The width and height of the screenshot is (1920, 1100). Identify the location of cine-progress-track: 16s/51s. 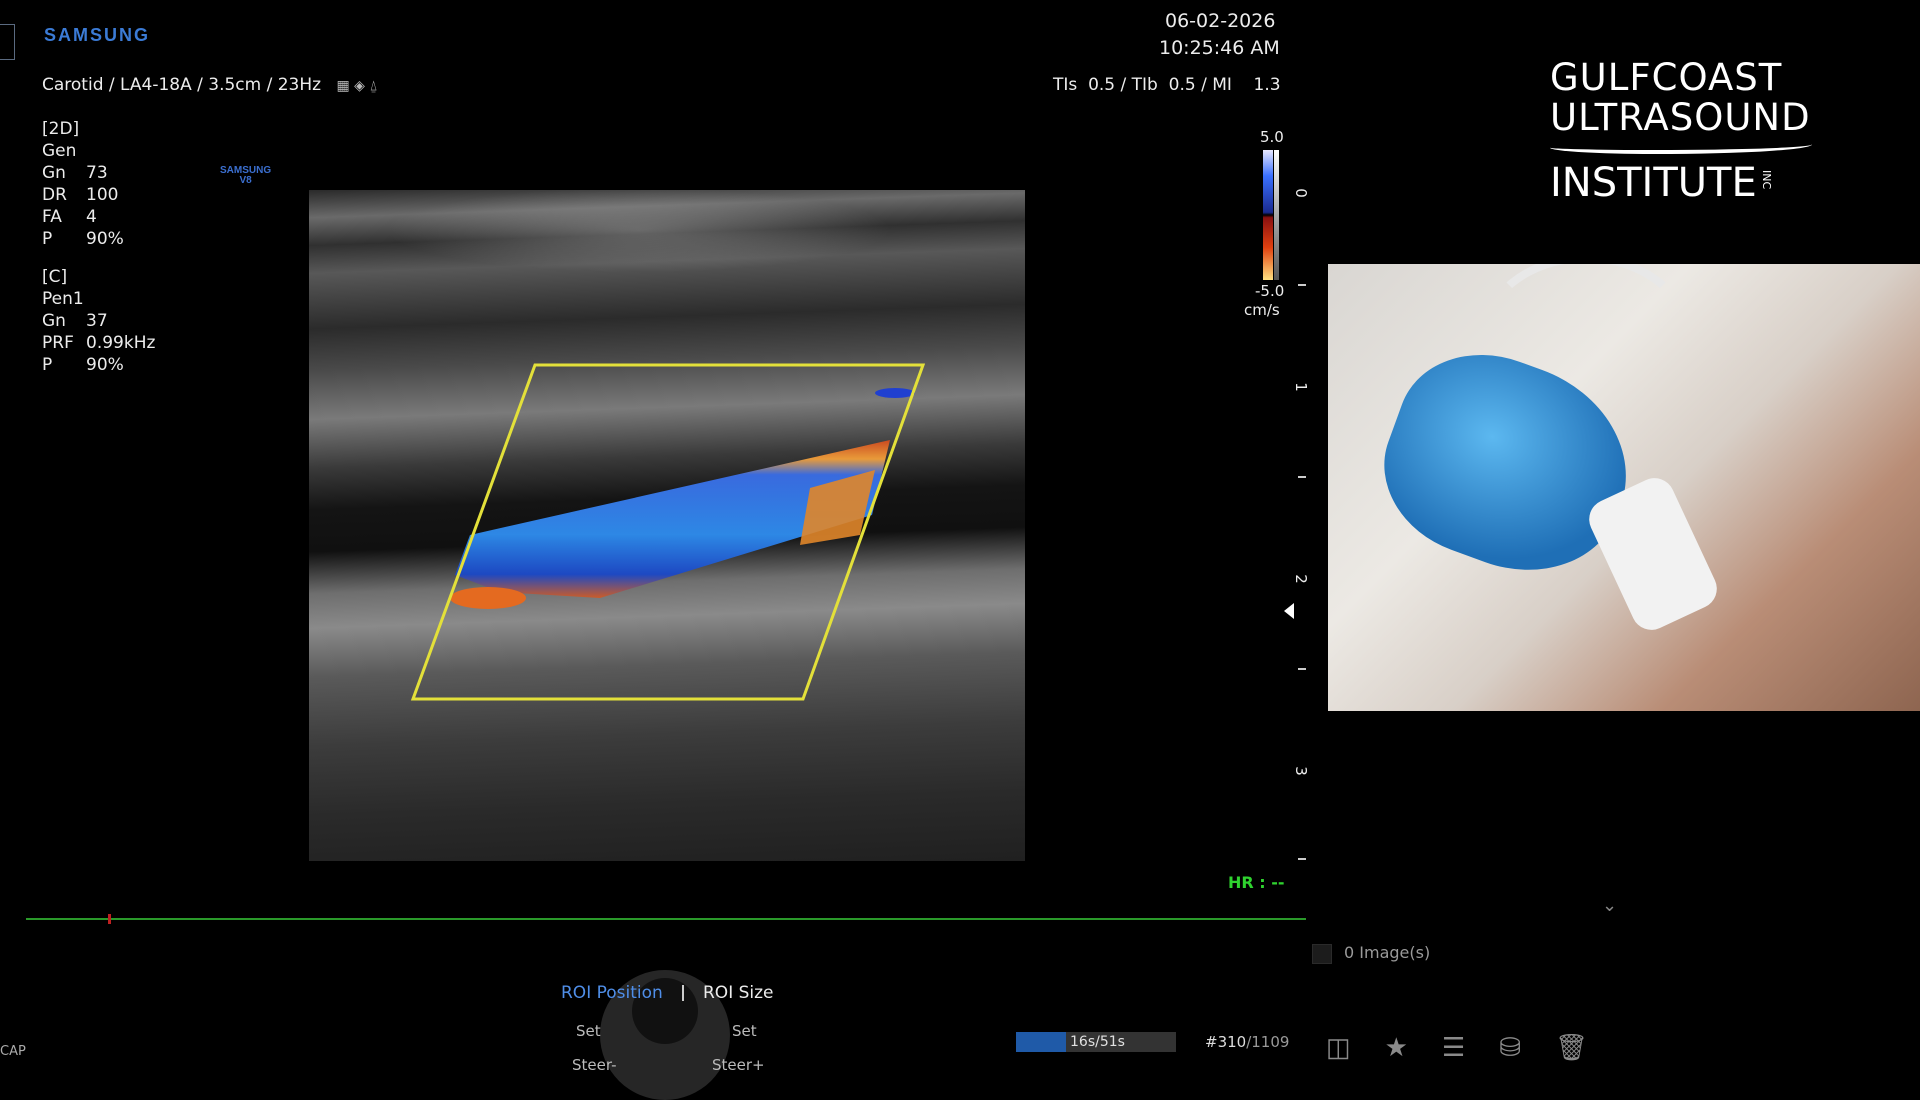
(1096, 1042).